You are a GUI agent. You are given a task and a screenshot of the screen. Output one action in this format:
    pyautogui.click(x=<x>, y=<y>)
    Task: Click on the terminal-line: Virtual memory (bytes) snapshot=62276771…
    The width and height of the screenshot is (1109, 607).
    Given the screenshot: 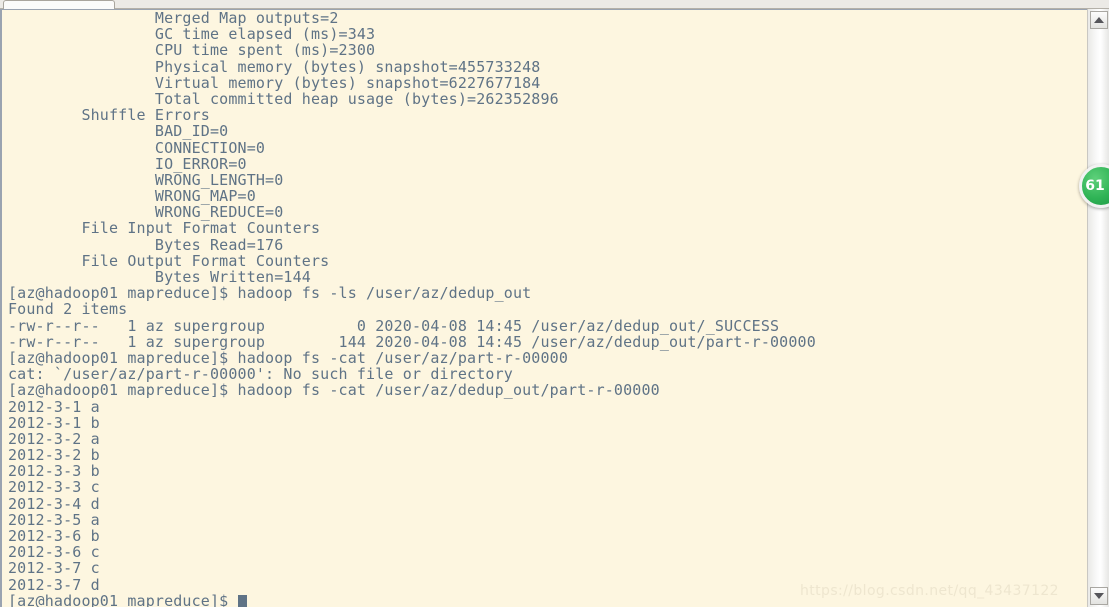 What is the action you would take?
    pyautogui.click(x=274, y=82)
    